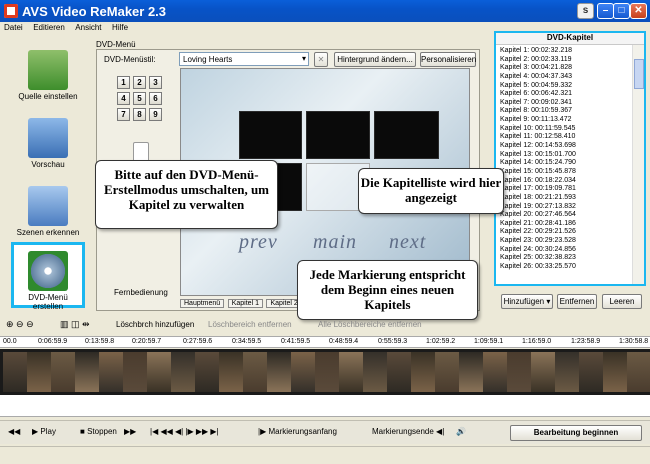 The image size is (650, 464). What do you see at coordinates (566, 94) in the screenshot?
I see `chapter-list-item: Kapitel 6: 00:06:42.321` at bounding box center [566, 94].